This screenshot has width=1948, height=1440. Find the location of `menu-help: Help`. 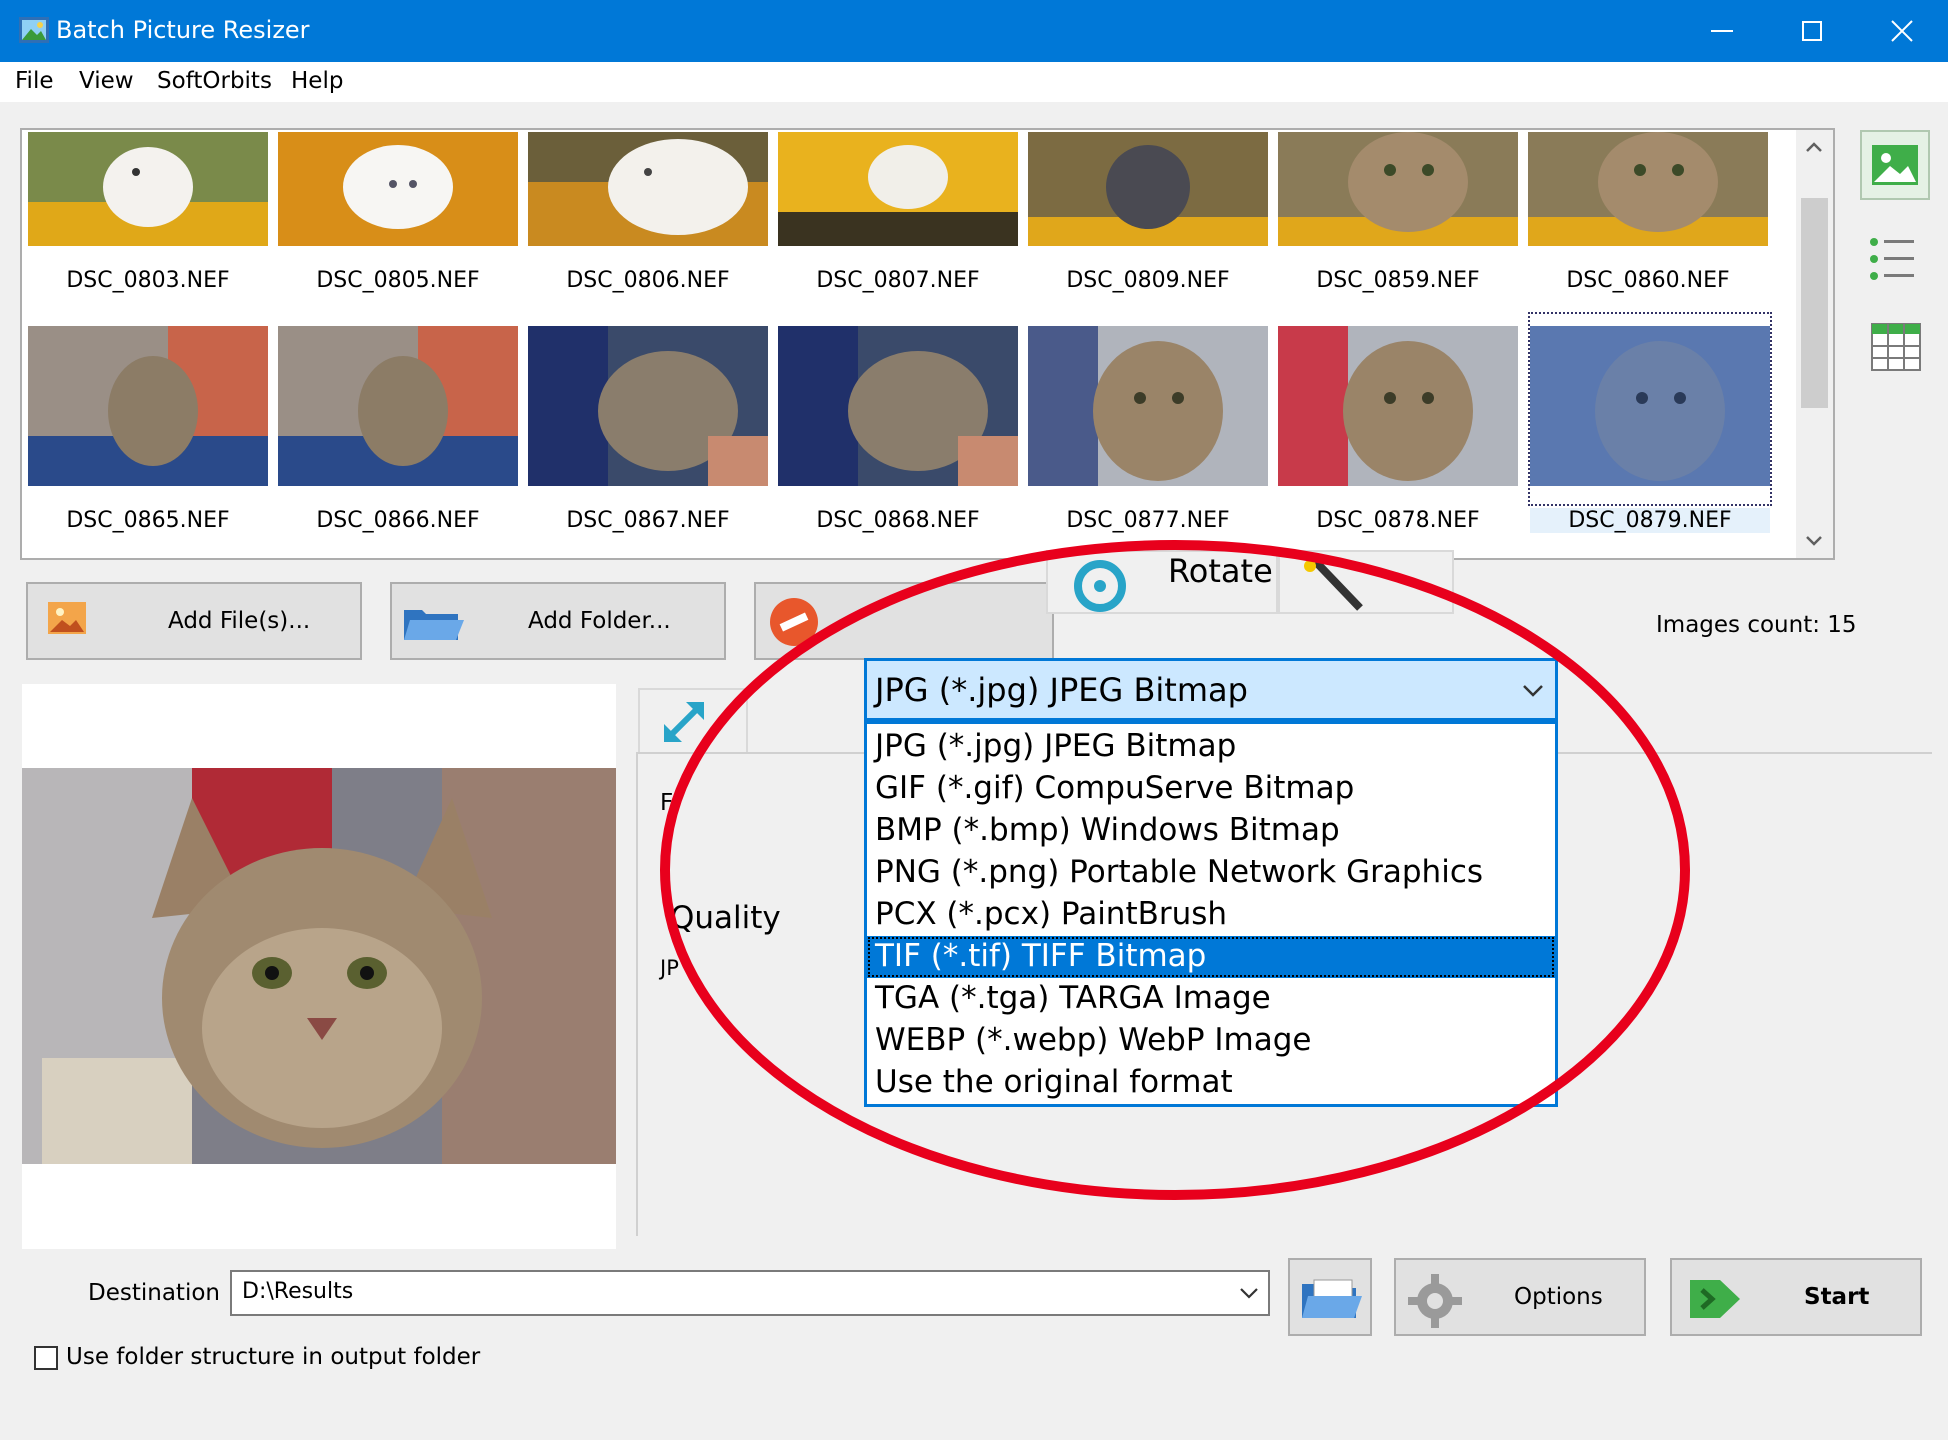

menu-help: Help is located at coordinates (317, 81).